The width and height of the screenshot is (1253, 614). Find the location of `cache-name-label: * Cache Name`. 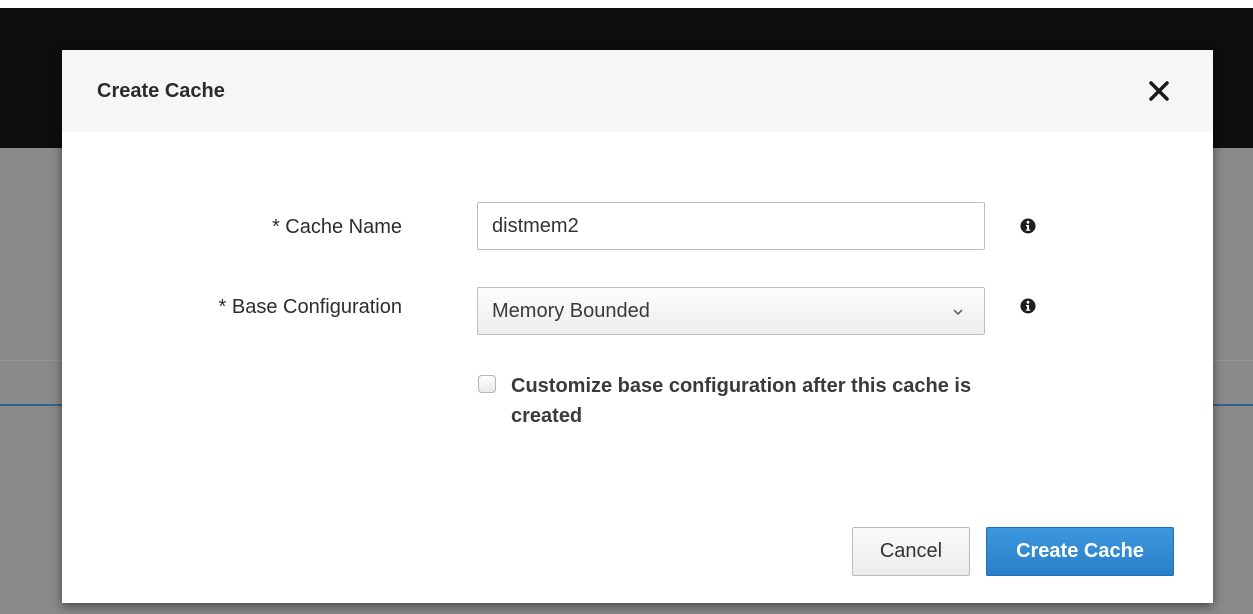

cache-name-label: * Cache Name is located at coordinates (336, 227).